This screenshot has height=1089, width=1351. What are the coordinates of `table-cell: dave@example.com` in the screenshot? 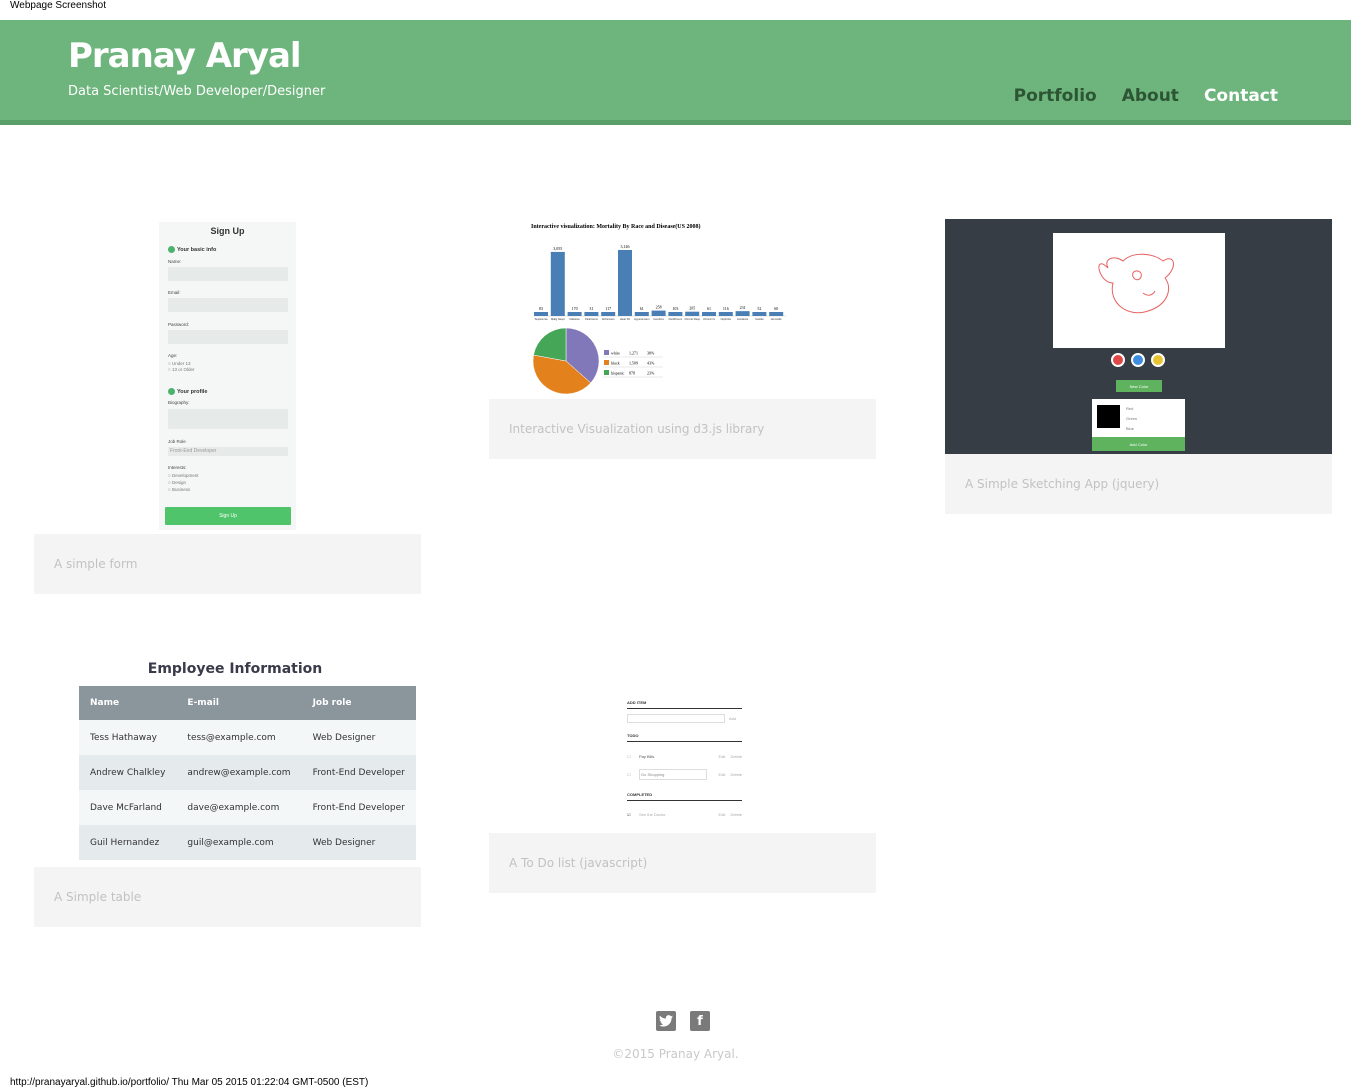 It's located at (239, 807).